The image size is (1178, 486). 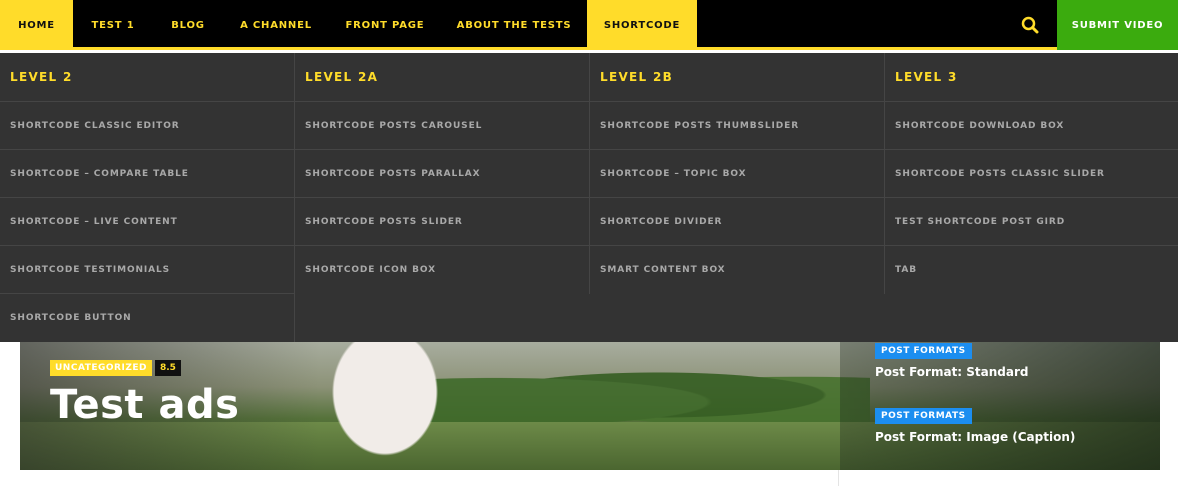 I want to click on nav-item-home: HOME, so click(x=36, y=25).